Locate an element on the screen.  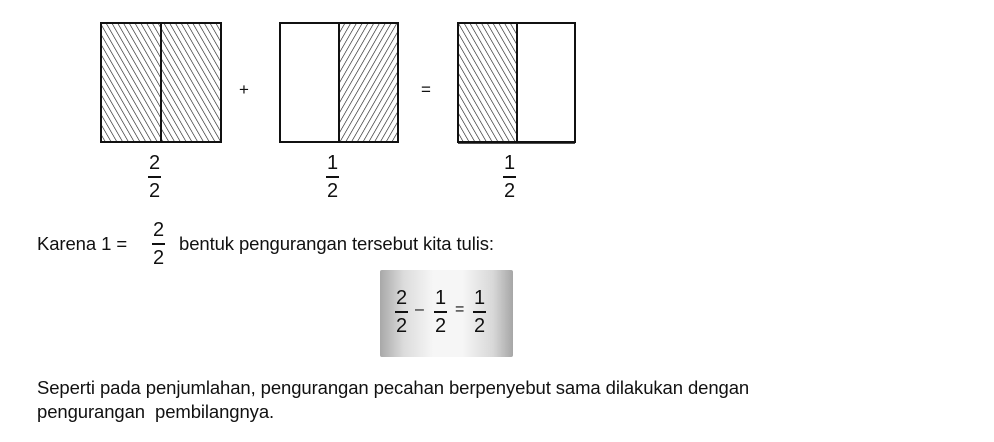
figure-right-half-fraction: 1 2 is located at coordinates (332, 177).